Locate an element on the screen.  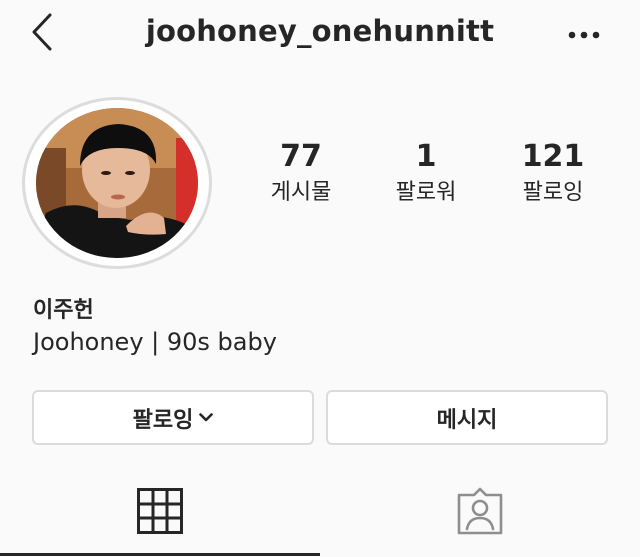
tab-tagged is located at coordinates (480, 513).